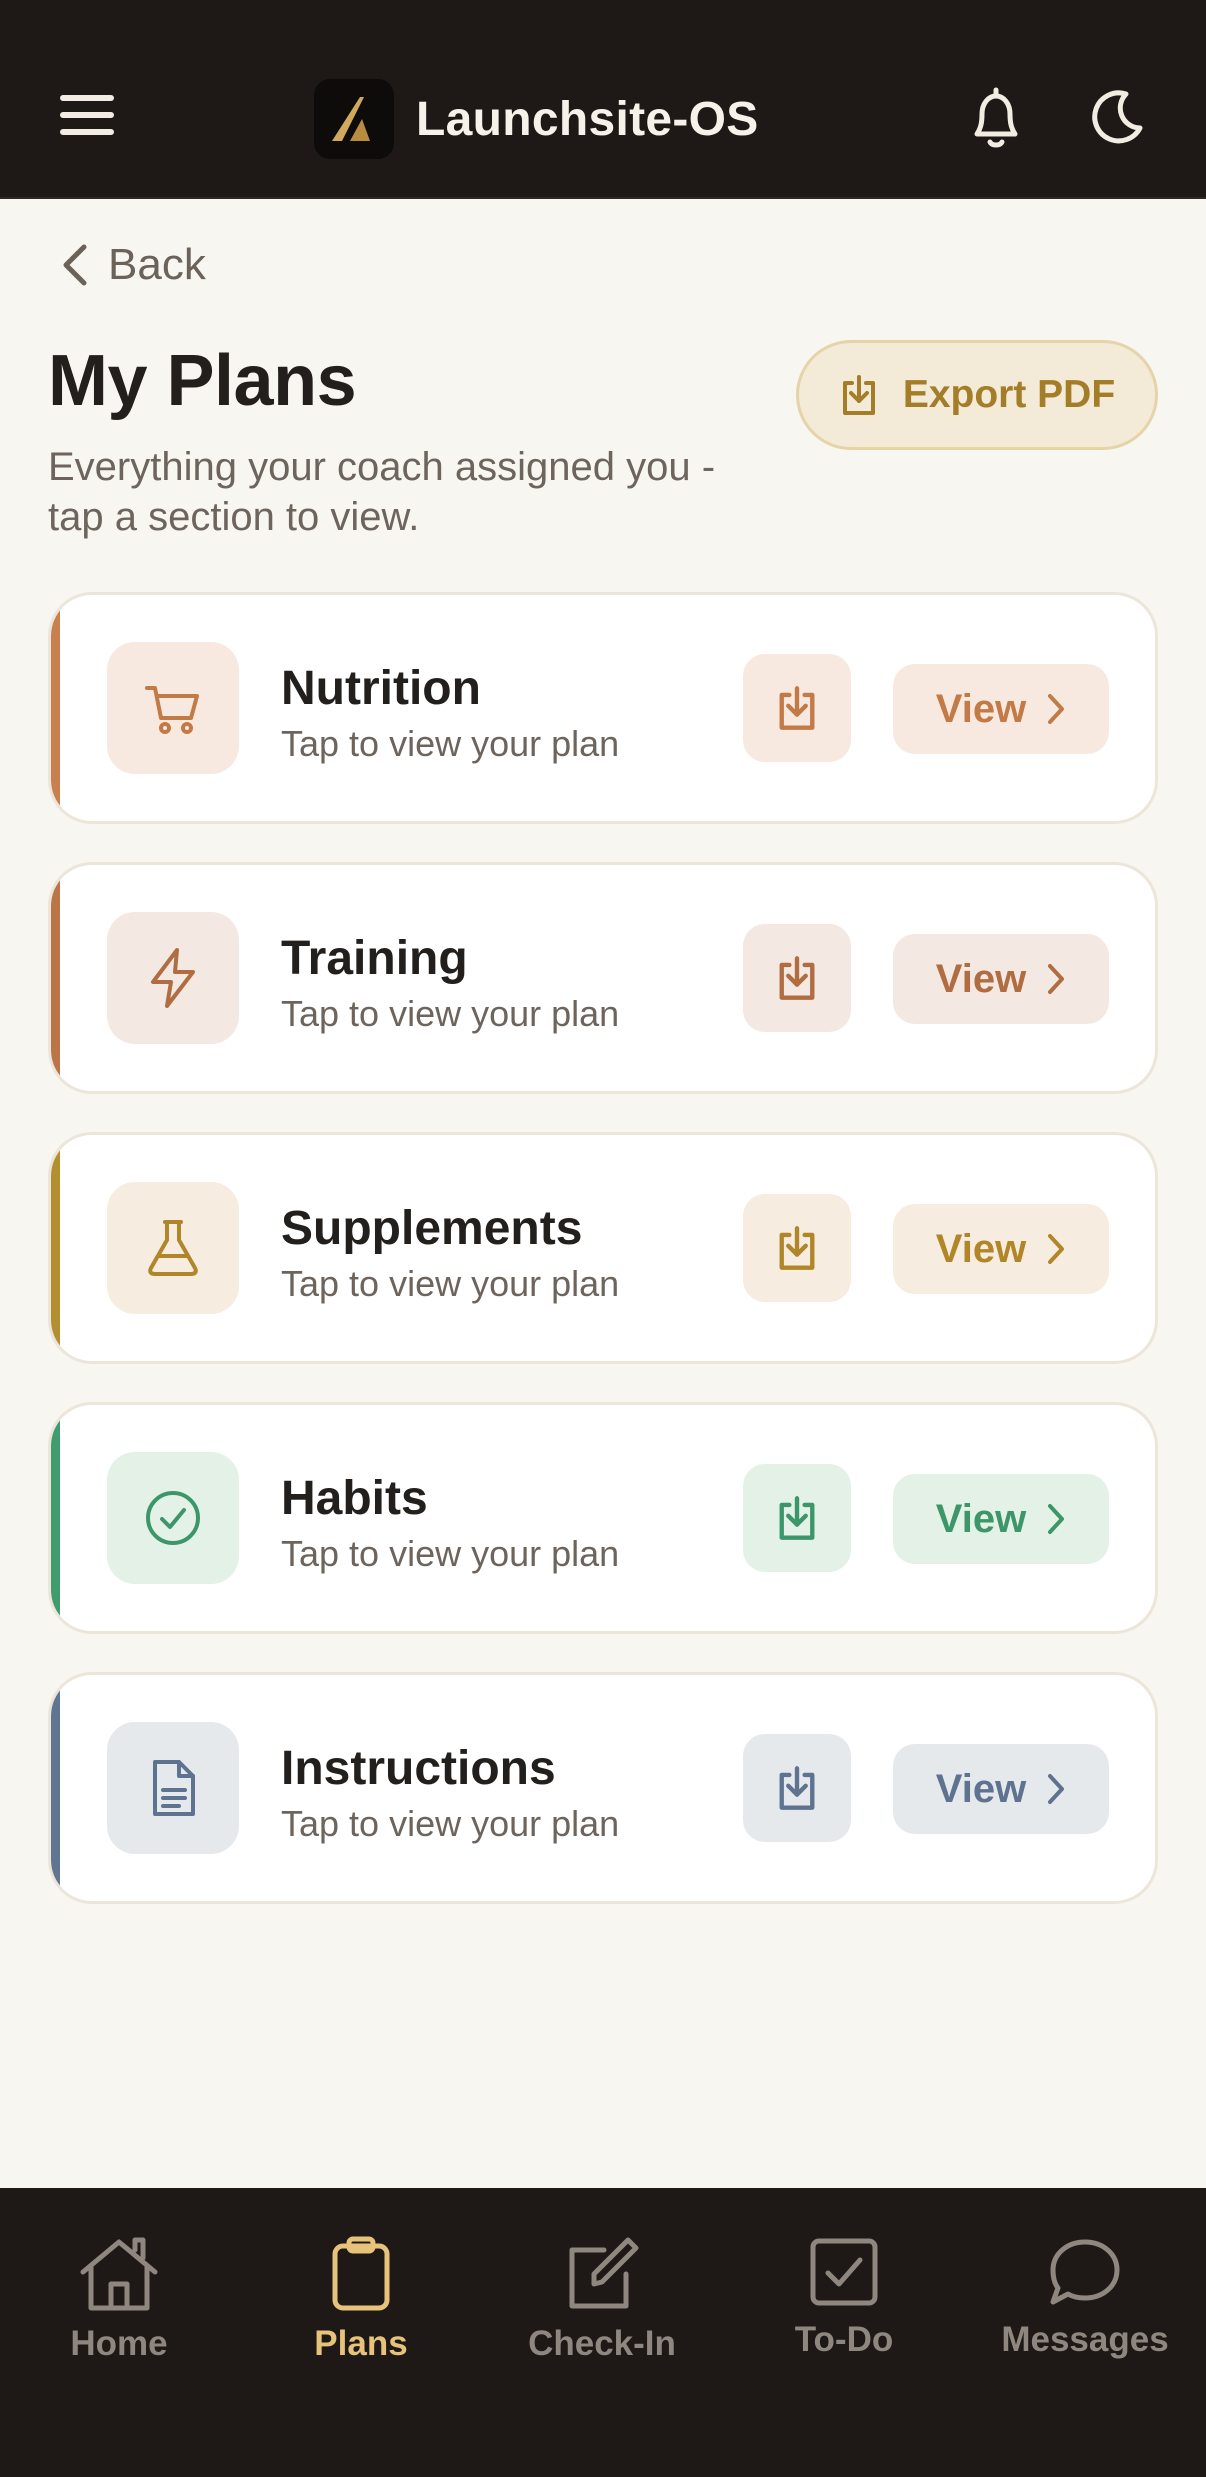 This screenshot has height=2477, width=1206. What do you see at coordinates (361, 2273) in the screenshot?
I see `clipboard-icon` at bounding box center [361, 2273].